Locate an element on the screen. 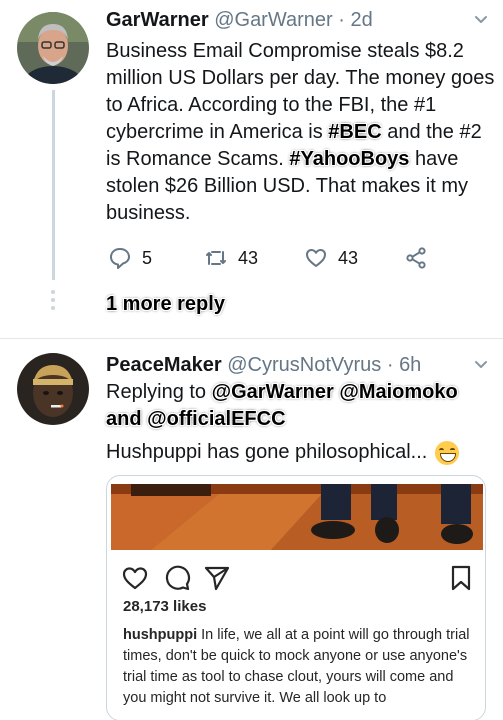 The image size is (503, 720). hashtag-bec: #BEC is located at coordinates (354, 132).